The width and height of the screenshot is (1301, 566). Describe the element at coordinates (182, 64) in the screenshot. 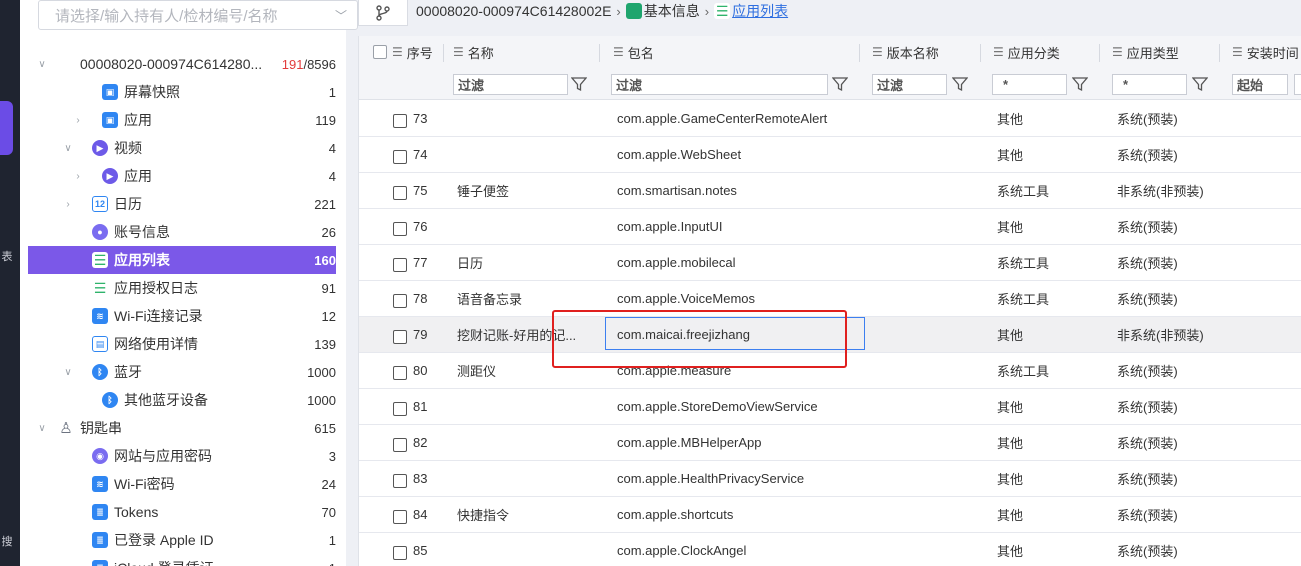

I see `tree-item: ∨ 00008020-000974C614280... 191/8596` at that location.